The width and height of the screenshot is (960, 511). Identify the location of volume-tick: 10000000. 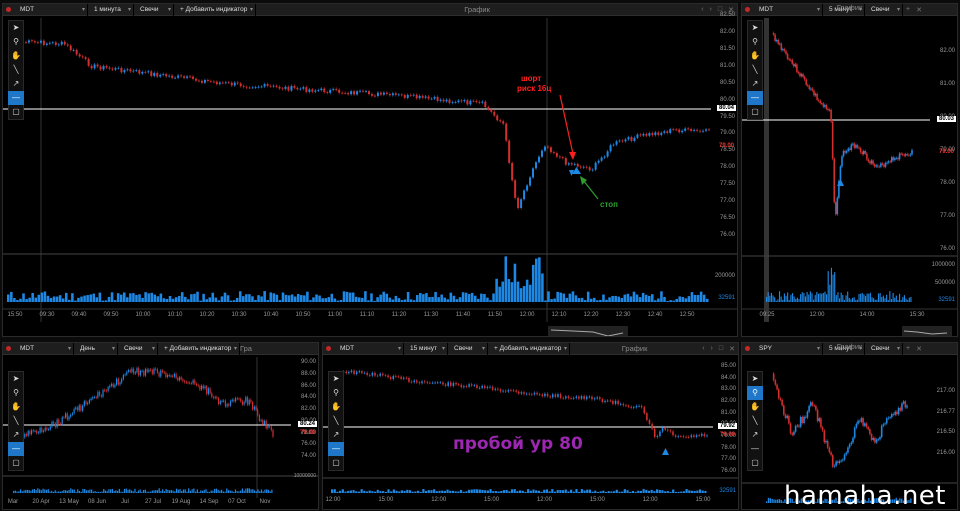
(304, 476).